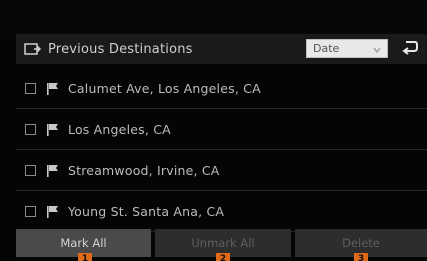  I want to click on action-bar: Mark All 1 Unmark All 2 Delete 3, so click(221, 245).